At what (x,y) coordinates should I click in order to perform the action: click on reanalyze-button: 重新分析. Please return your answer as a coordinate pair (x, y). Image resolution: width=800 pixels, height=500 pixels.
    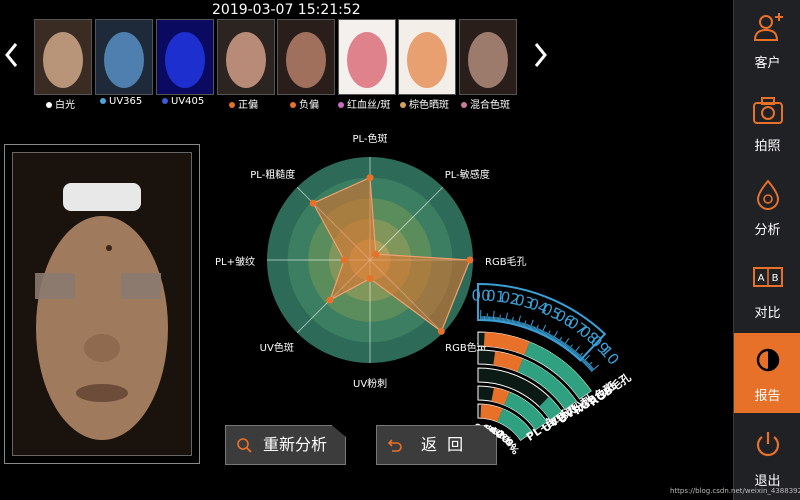
    Looking at the image, I should click on (285, 445).